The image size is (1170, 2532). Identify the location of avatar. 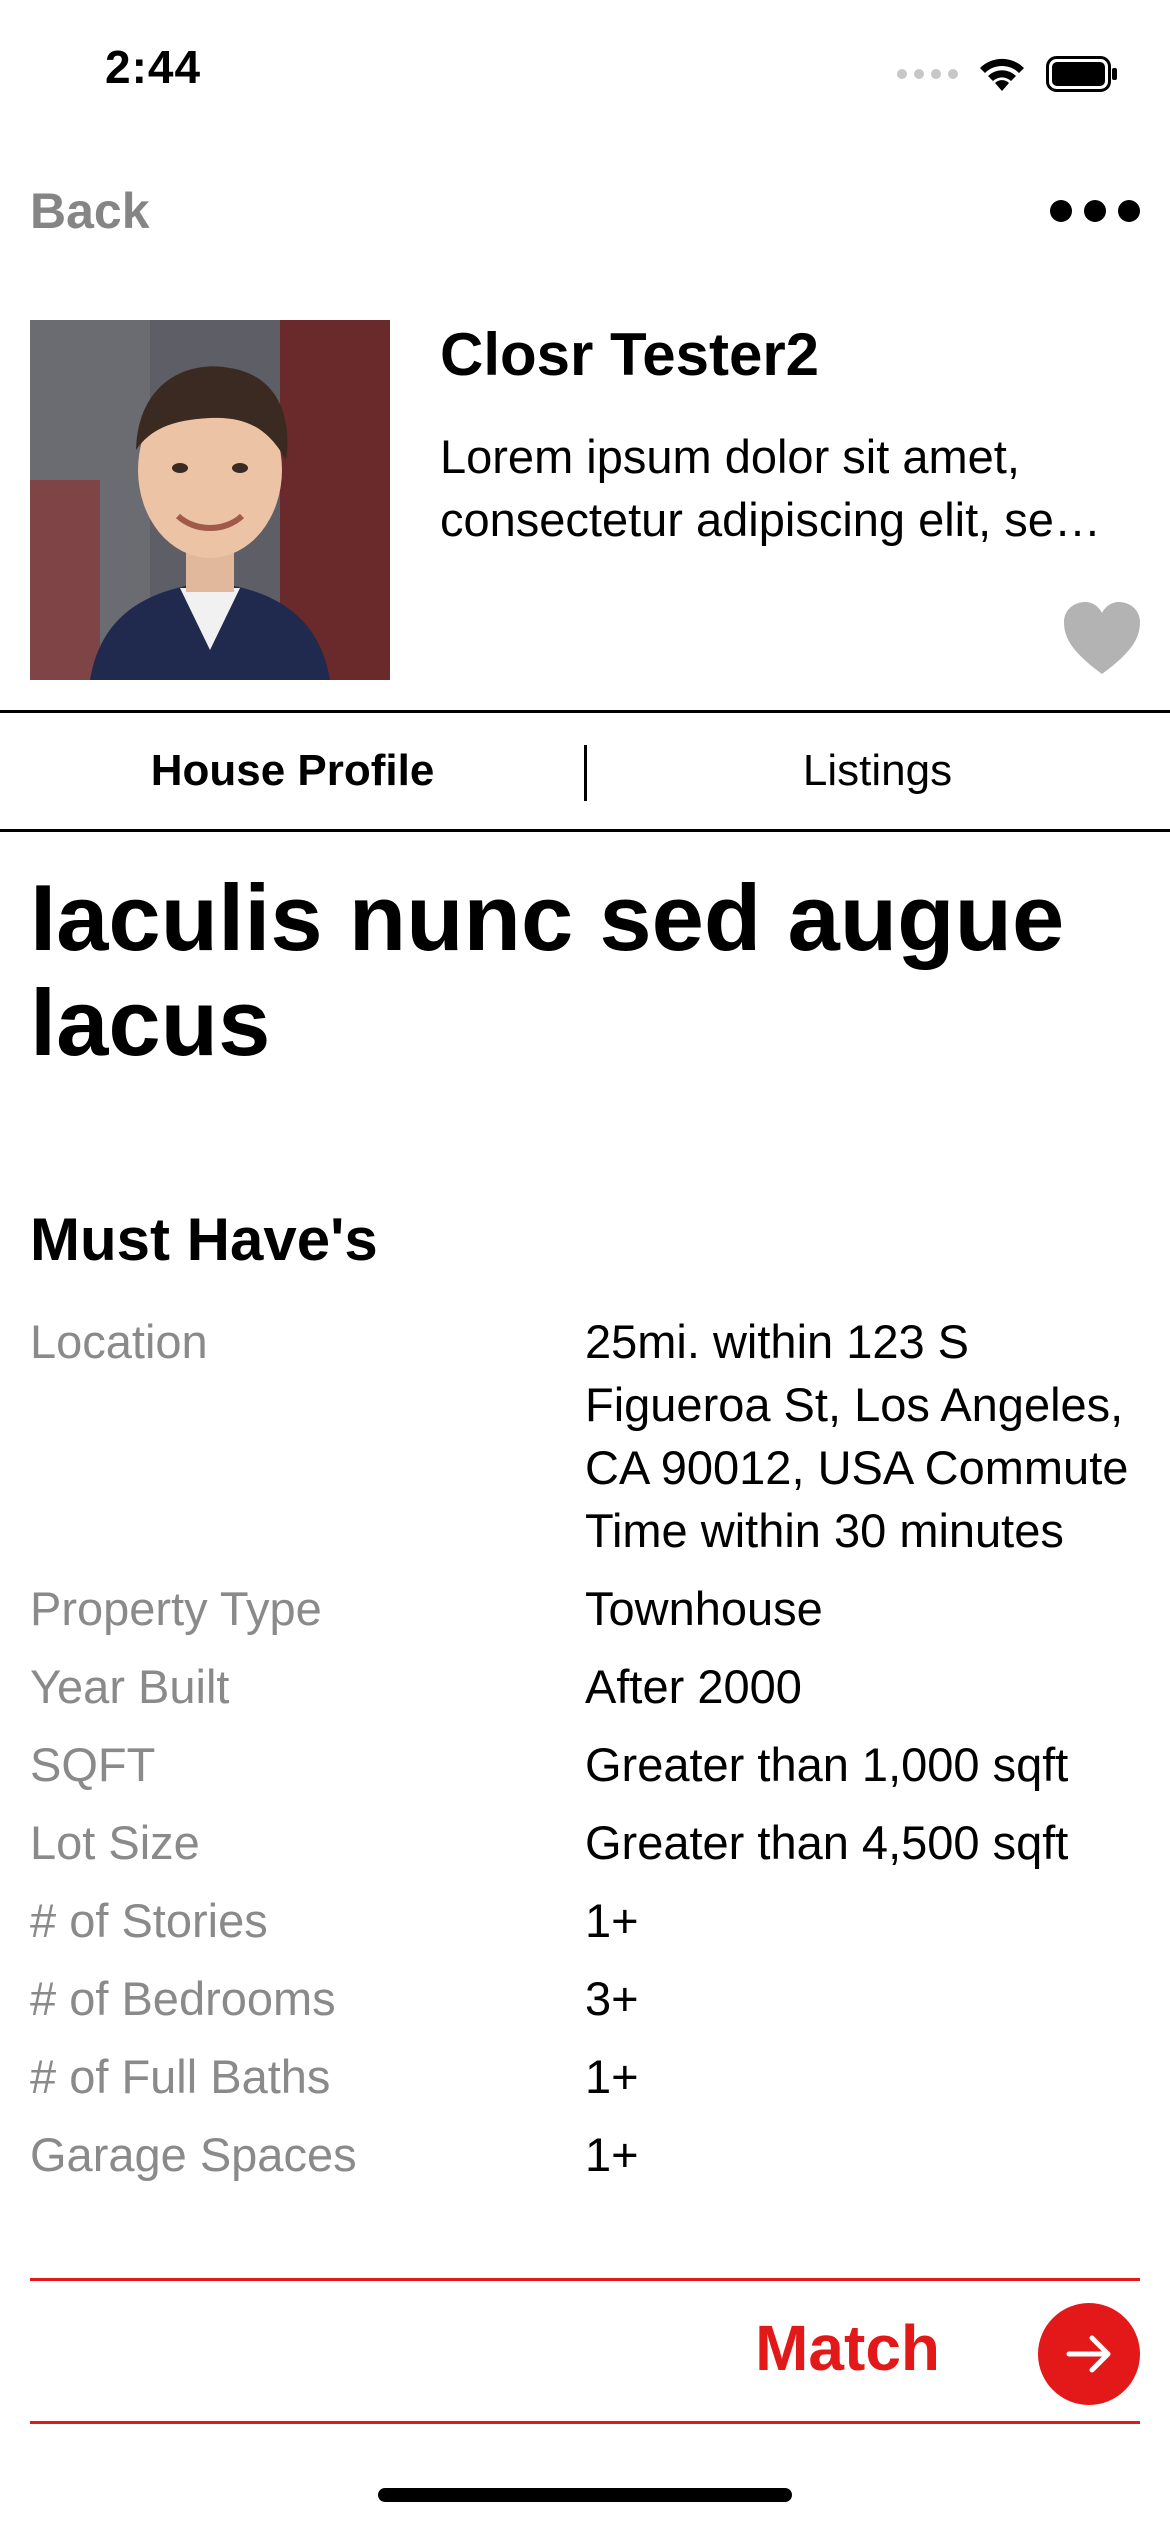
(210, 500).